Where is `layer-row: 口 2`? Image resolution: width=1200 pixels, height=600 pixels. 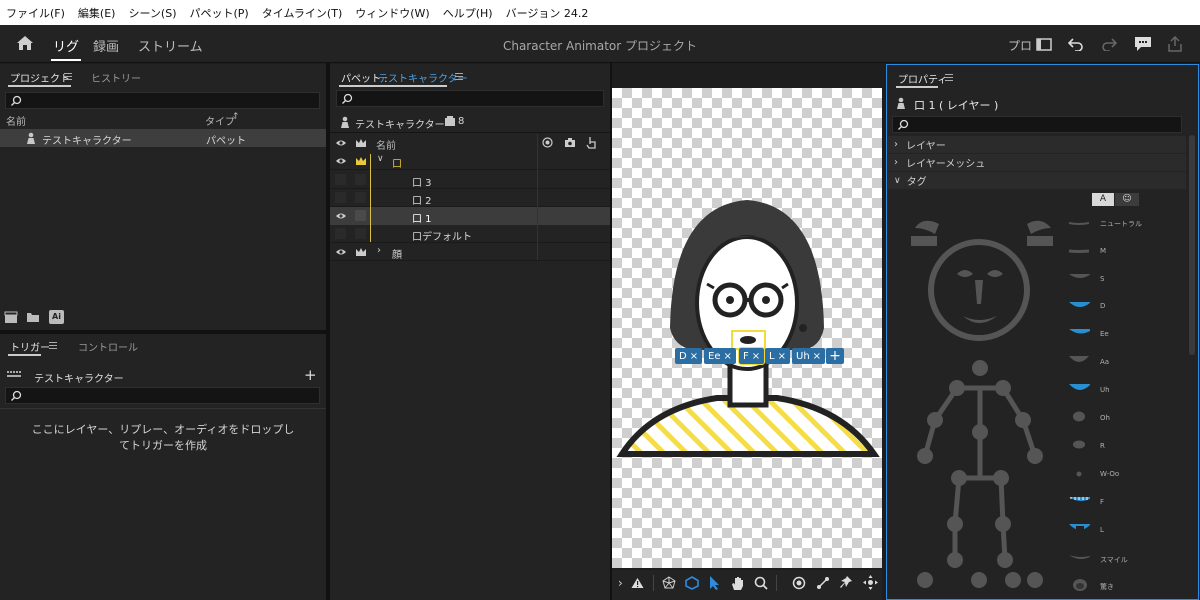 layer-row: 口 2 is located at coordinates (470, 198).